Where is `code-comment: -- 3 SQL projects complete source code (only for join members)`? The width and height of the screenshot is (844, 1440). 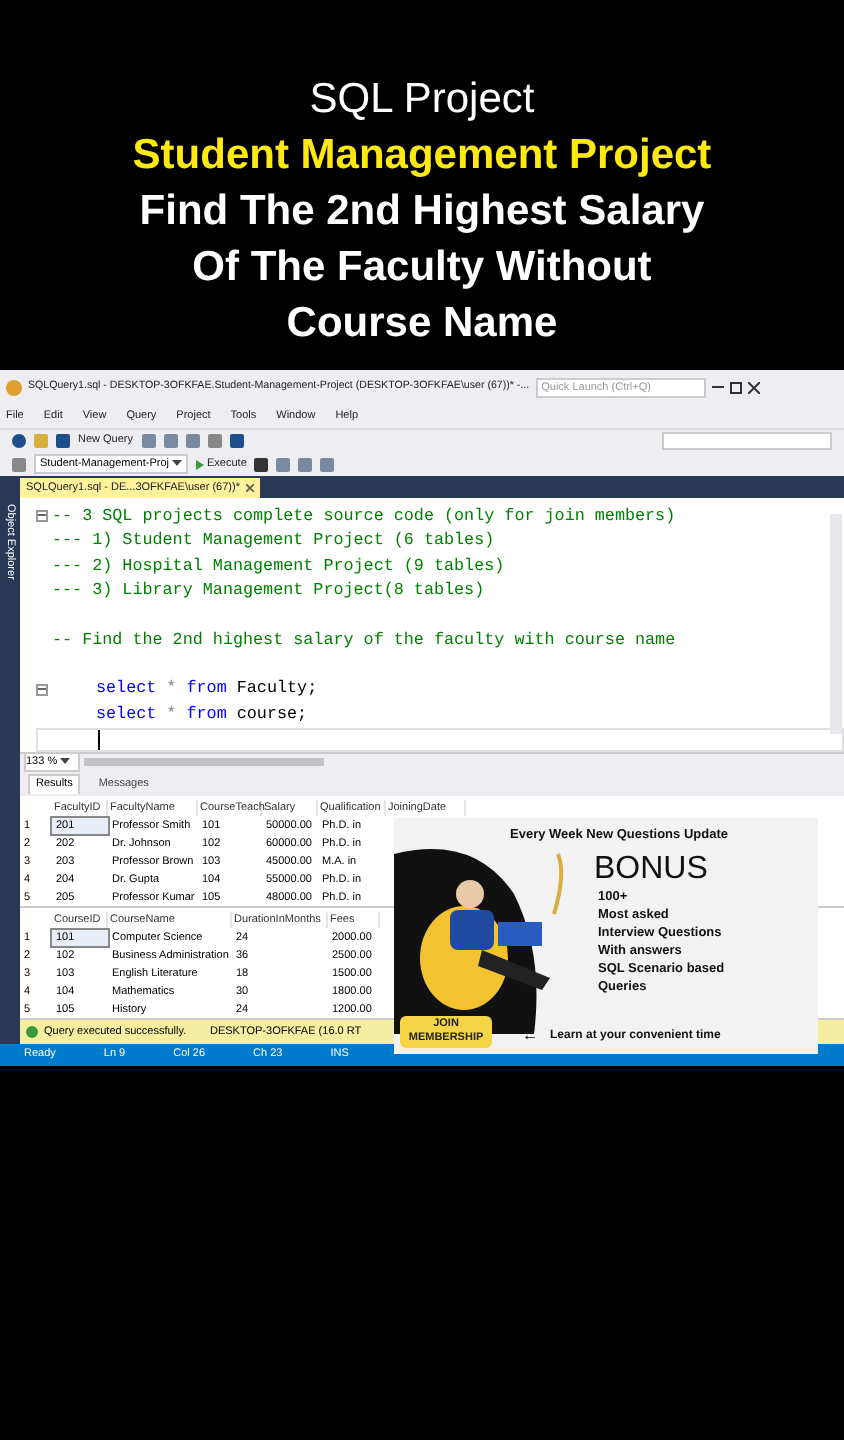
code-comment: -- 3 SQL projects complete source code (only for join members) is located at coordinates (364, 516).